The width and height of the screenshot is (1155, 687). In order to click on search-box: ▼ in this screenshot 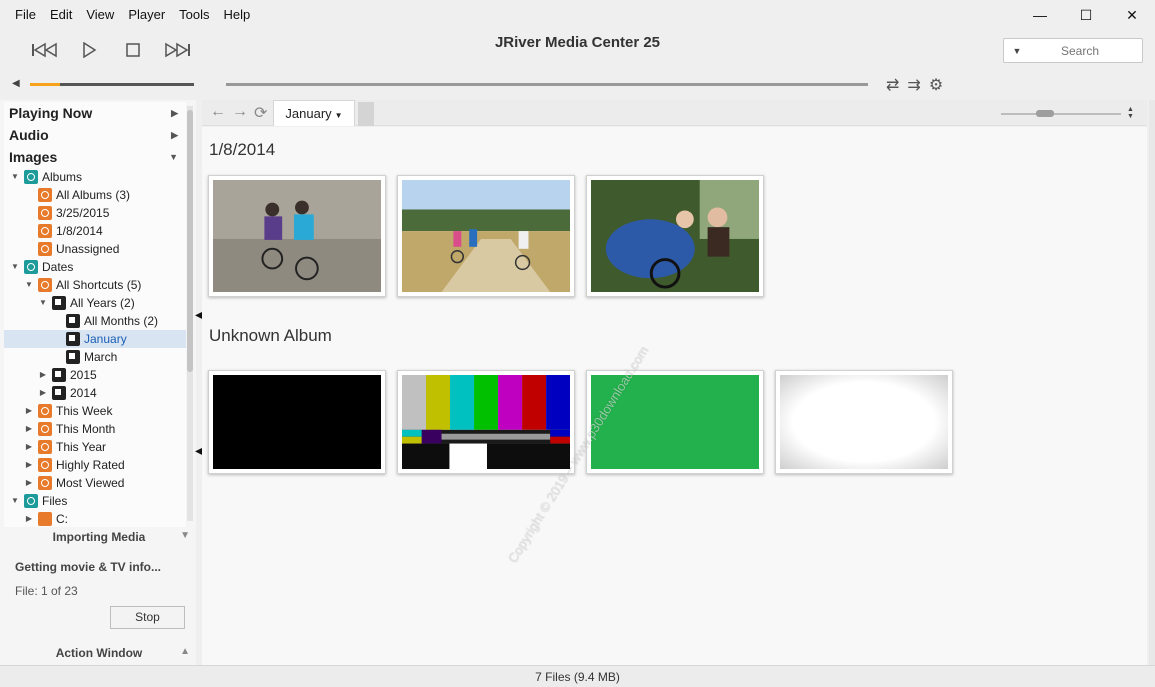, I will do `click(1073, 50)`.